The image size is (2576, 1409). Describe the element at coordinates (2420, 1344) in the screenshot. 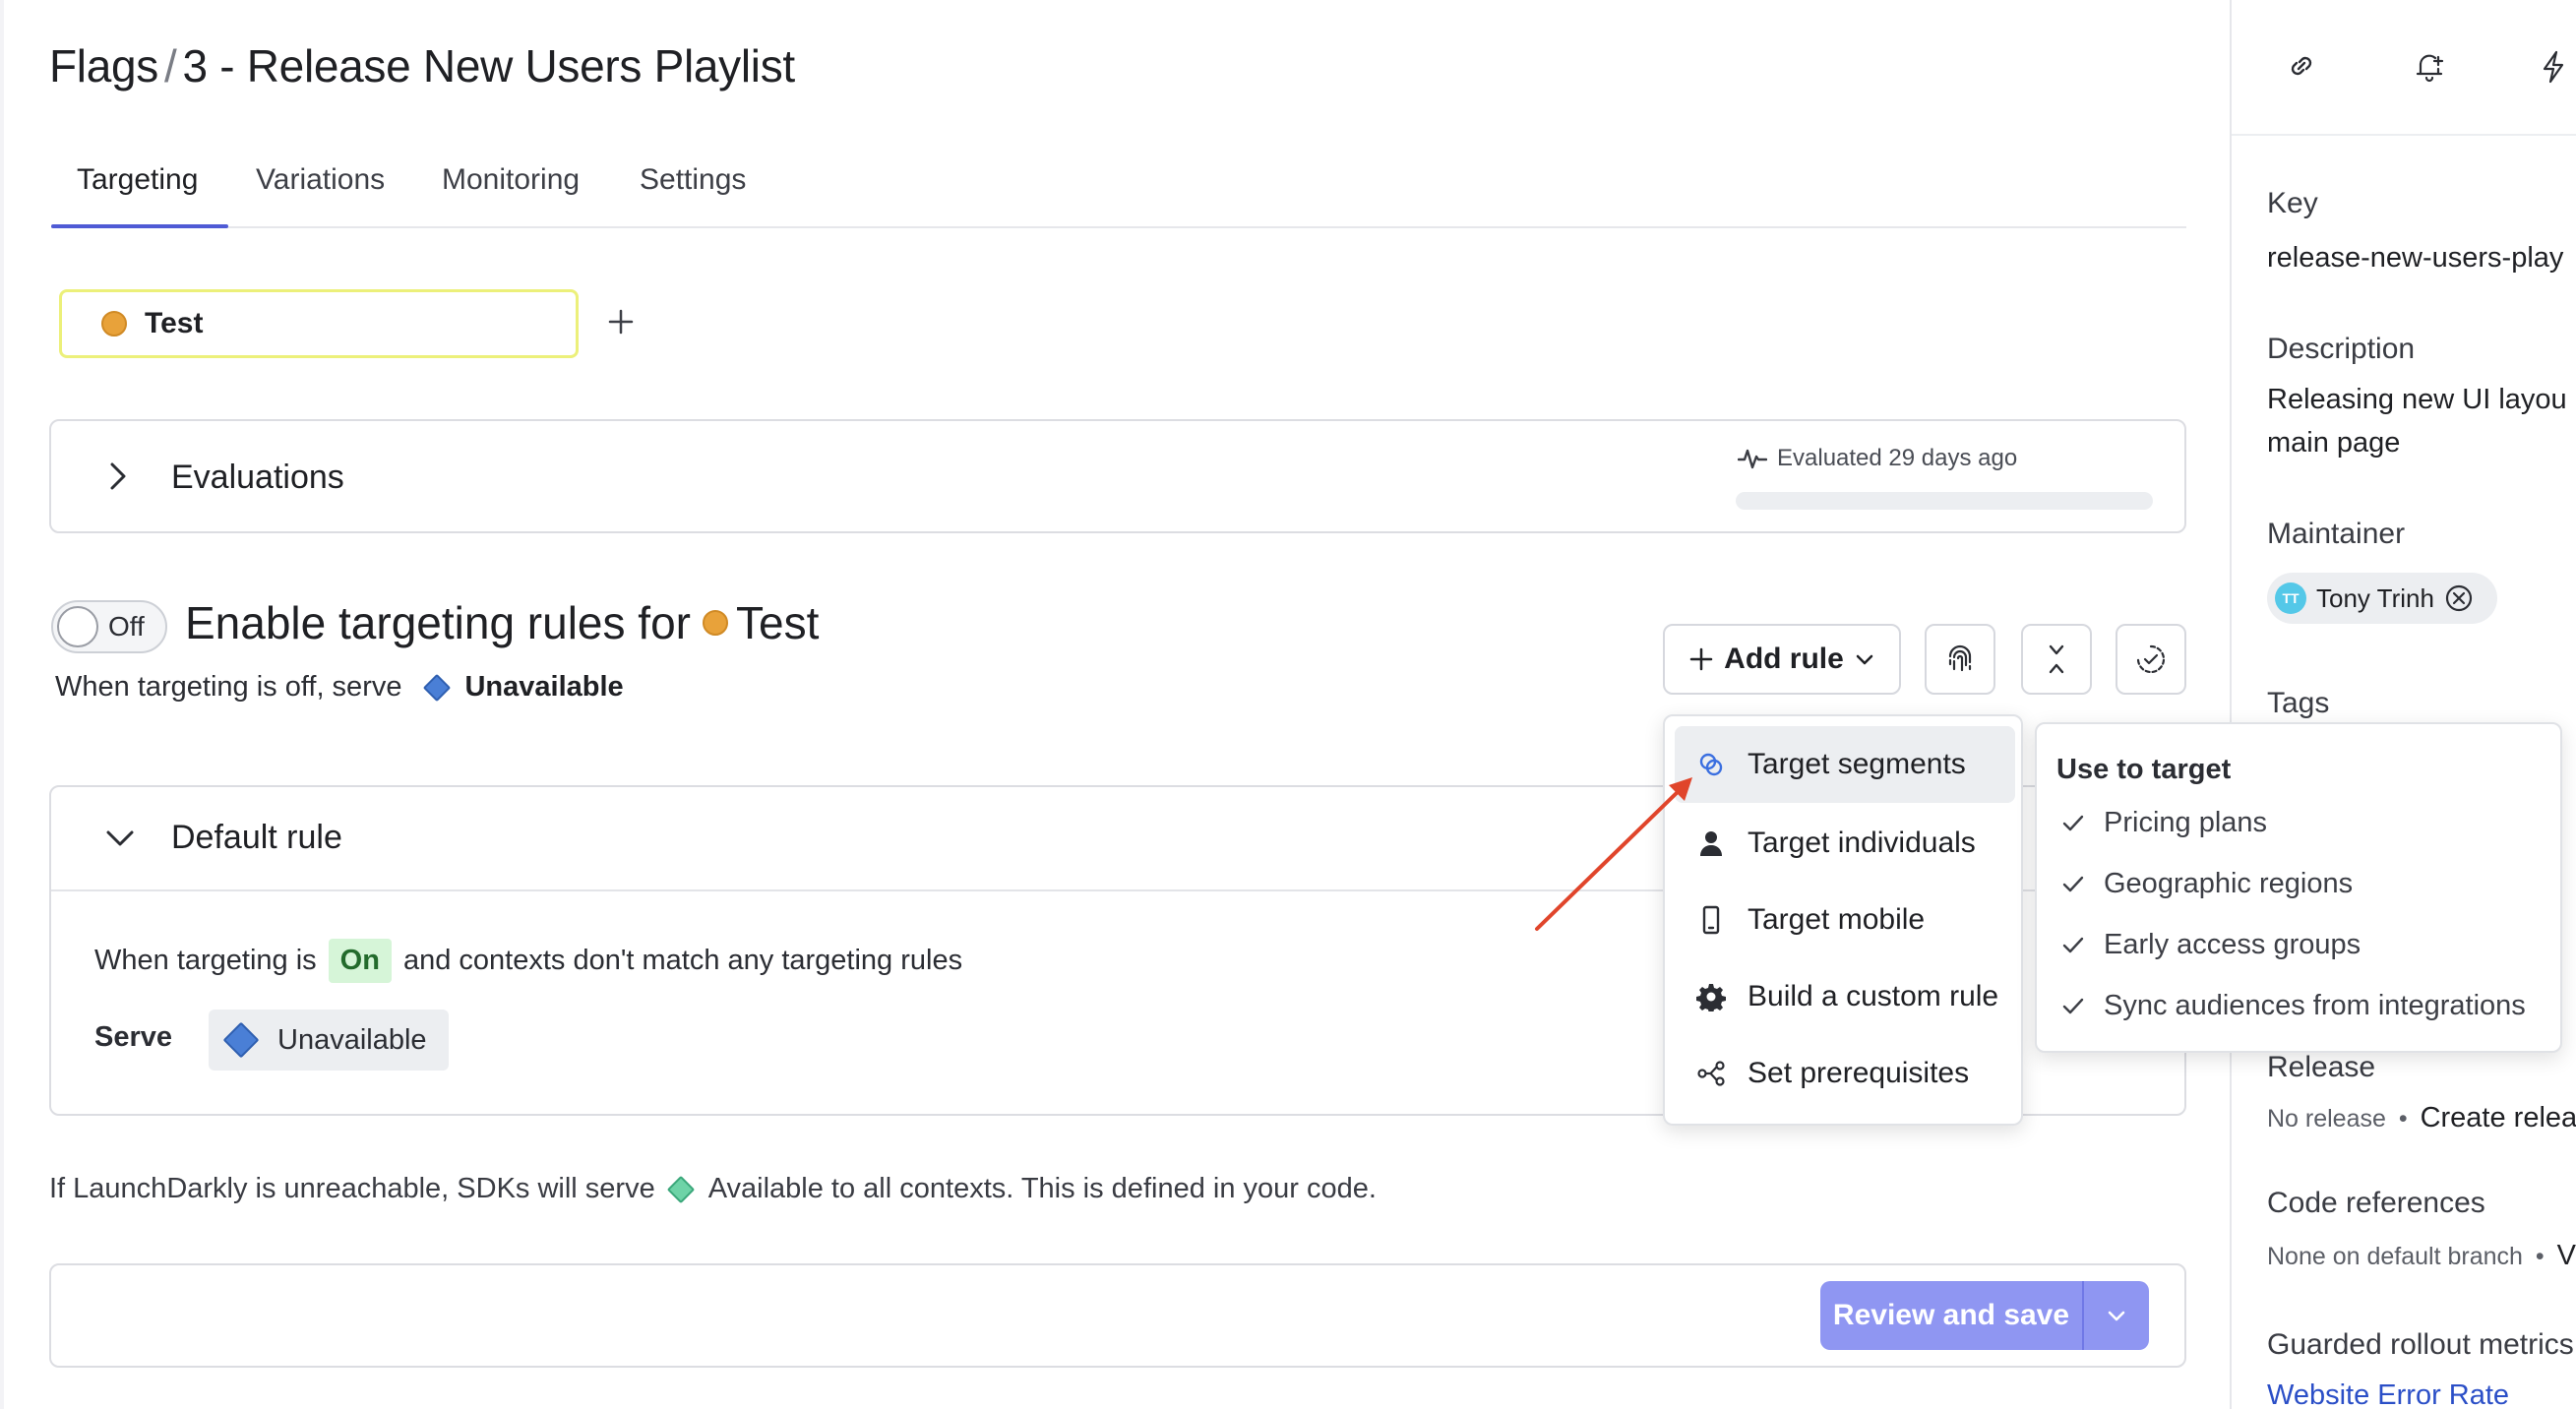

I see `guarded-rollout-label: Guarded rollout metrics` at that location.